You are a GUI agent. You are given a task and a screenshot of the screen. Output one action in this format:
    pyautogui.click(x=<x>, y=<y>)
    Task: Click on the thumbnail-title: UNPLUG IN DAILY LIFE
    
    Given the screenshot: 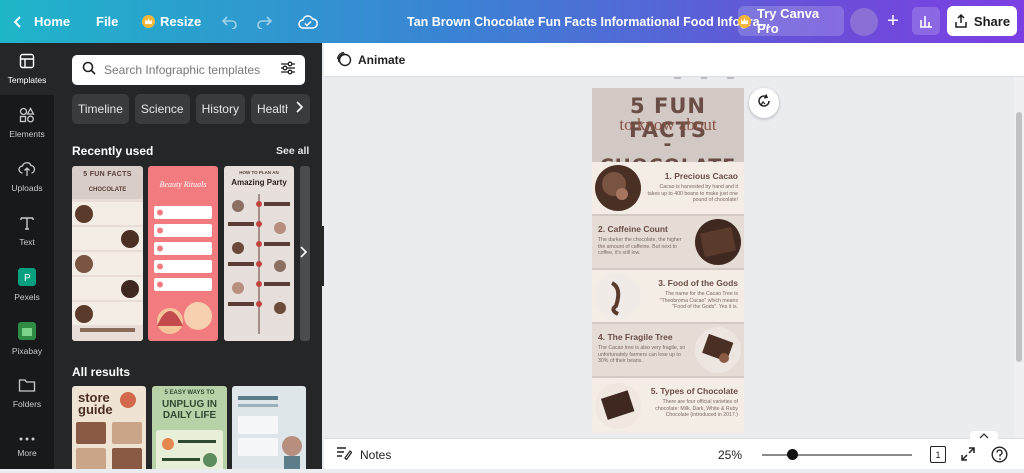 What is the action you would take?
    pyautogui.click(x=189, y=410)
    